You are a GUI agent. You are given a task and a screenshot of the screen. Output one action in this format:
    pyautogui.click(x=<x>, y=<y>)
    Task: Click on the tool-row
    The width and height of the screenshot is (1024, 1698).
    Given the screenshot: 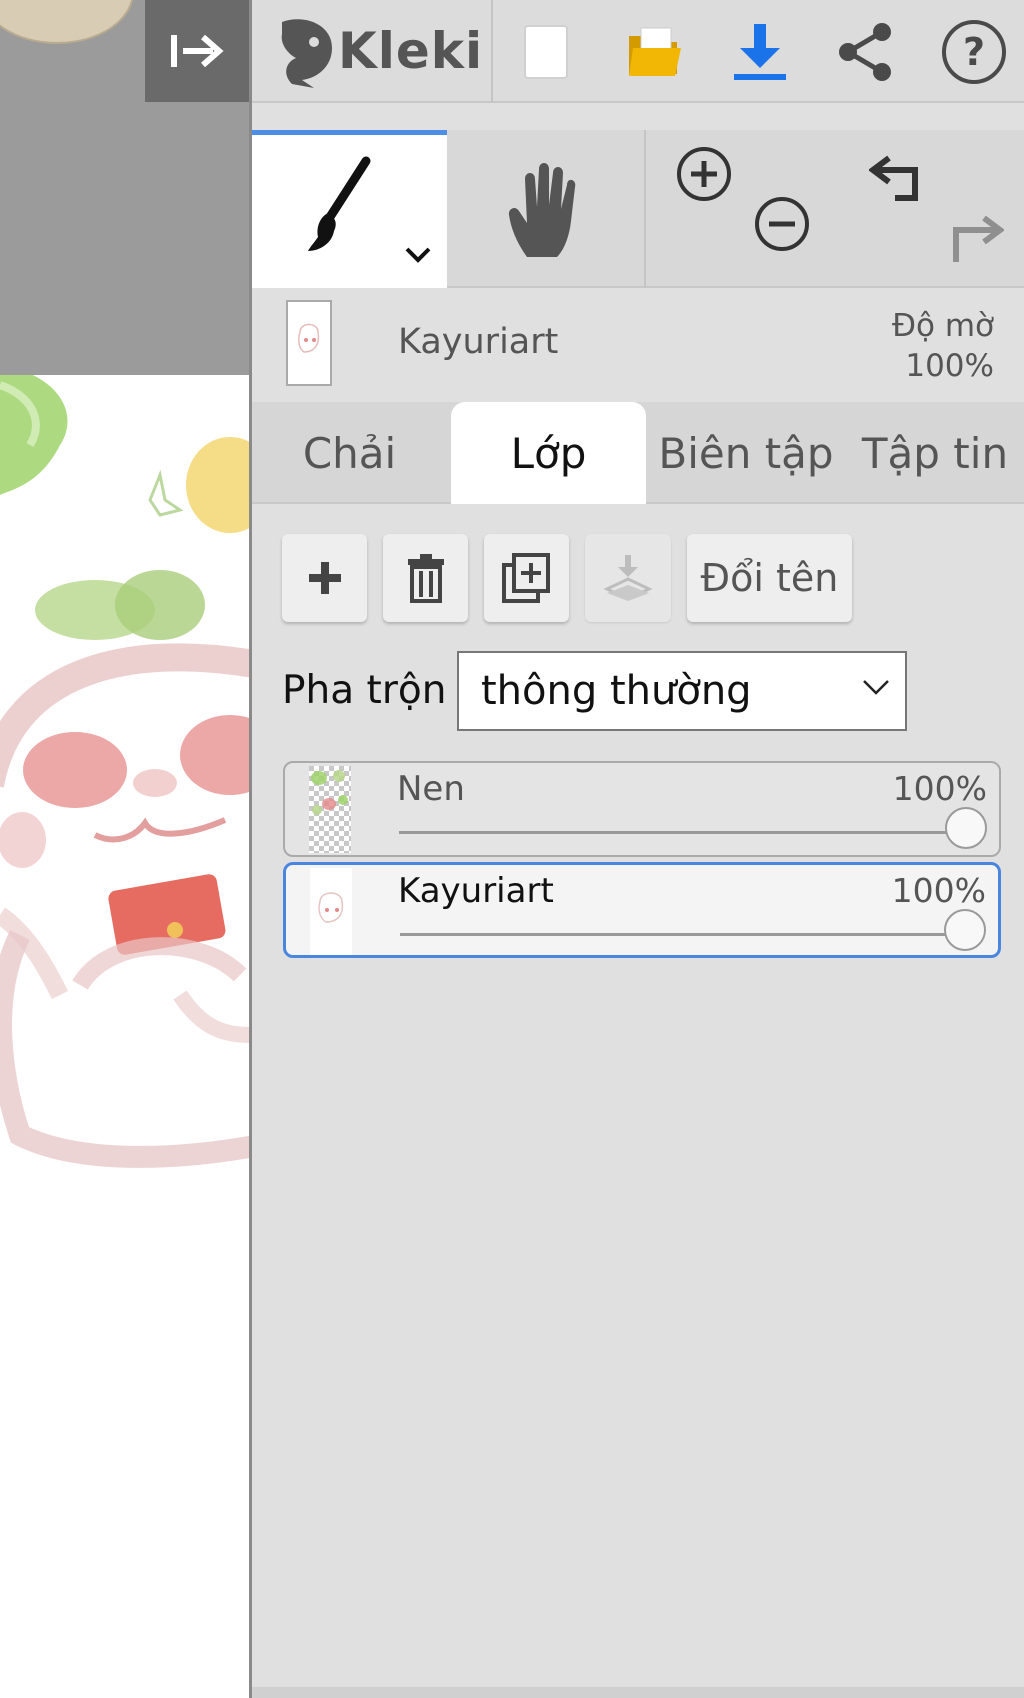 What is the action you would take?
    pyautogui.click(x=638, y=209)
    